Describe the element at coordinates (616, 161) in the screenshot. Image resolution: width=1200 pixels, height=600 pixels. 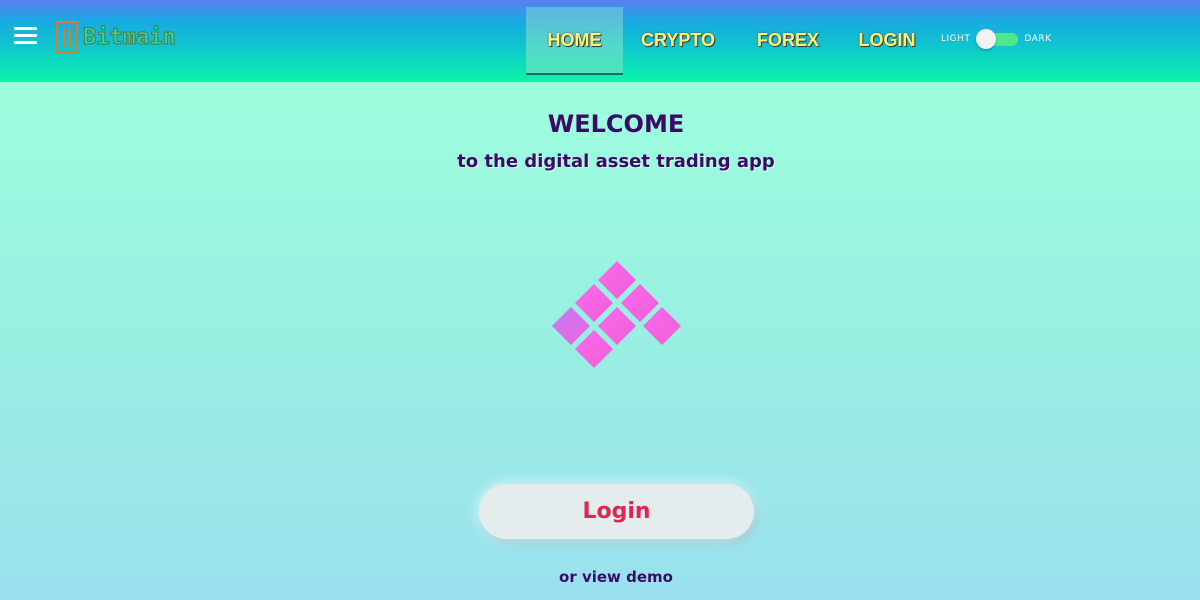
I see `welcome-subtitle: to the digital asset trading app` at that location.